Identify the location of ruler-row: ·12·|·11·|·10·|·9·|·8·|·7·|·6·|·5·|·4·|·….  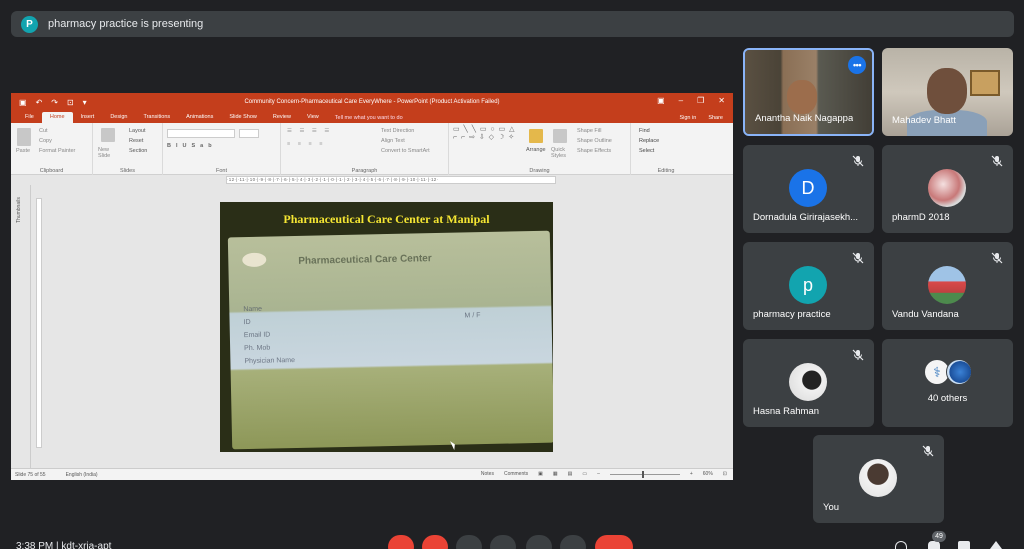
(372, 180).